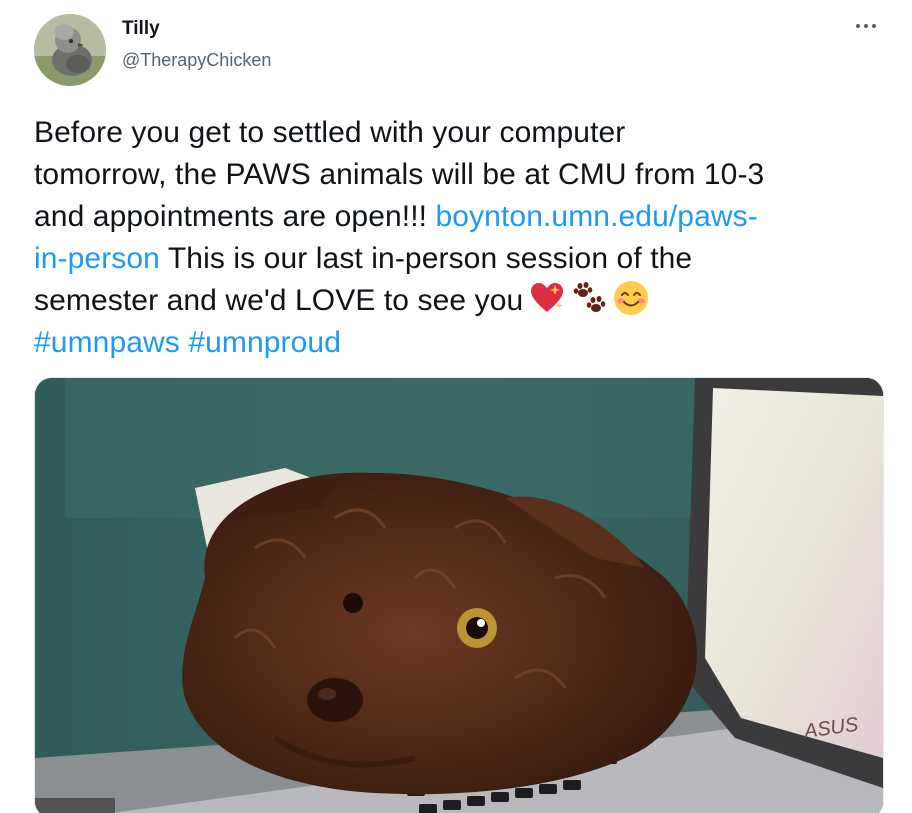  Describe the element at coordinates (196, 60) in the screenshot. I see `author-handle: @TherapyChicken` at that location.